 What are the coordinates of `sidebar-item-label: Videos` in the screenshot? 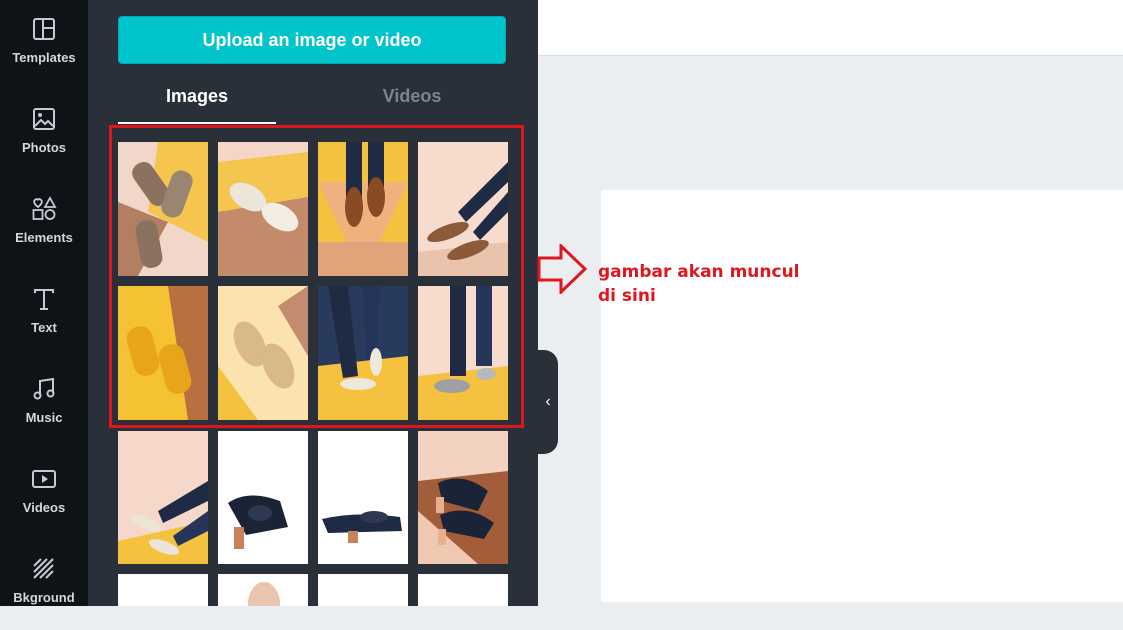 It's located at (44, 507).